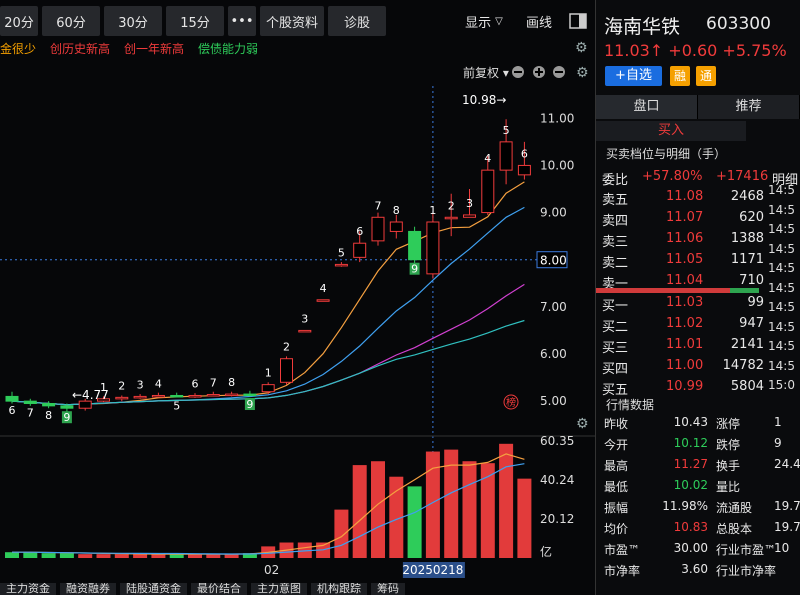  What do you see at coordinates (451, 205) in the screenshot?
I see `td-count-label: 2` at bounding box center [451, 205].